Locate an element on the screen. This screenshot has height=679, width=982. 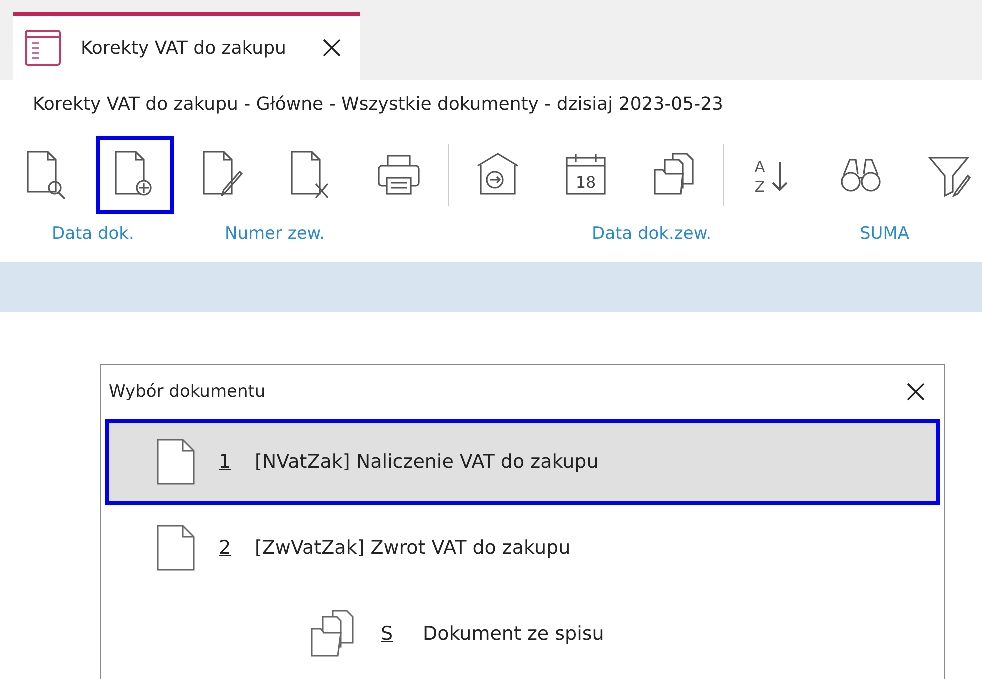
column-header: Numer zew. is located at coordinates (275, 234).